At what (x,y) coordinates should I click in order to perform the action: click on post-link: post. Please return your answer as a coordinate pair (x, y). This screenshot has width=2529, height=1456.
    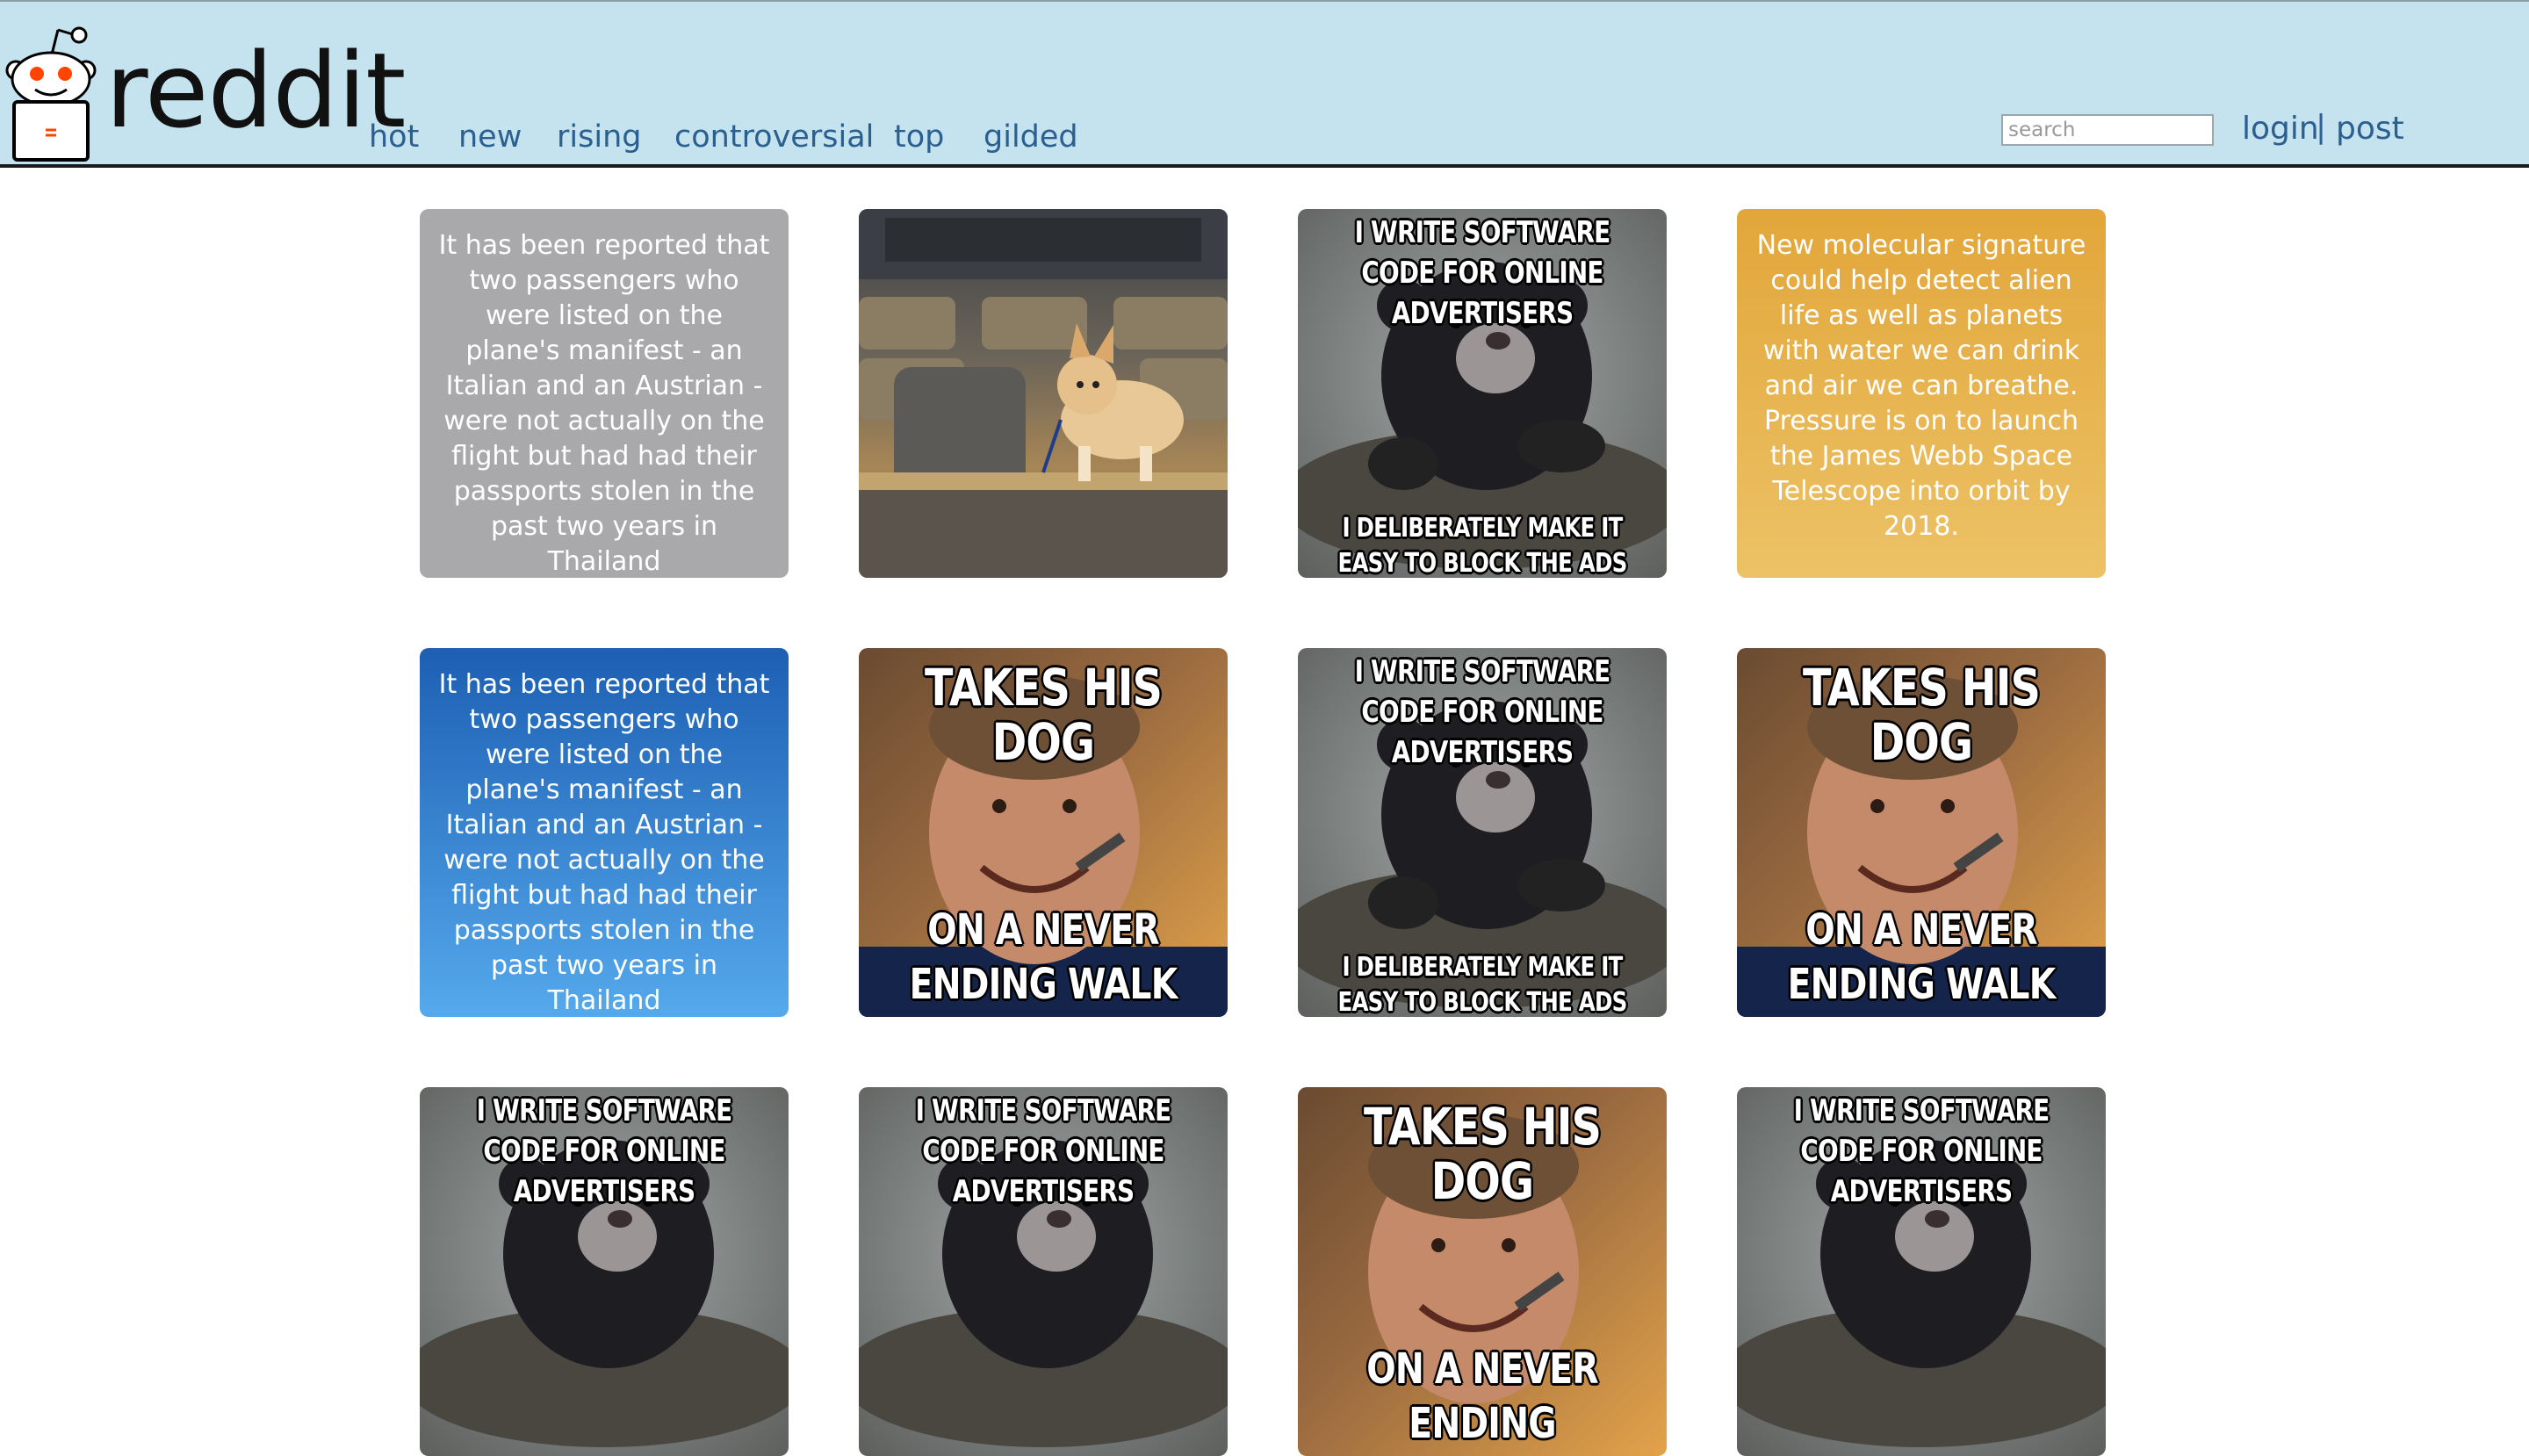
    Looking at the image, I should click on (2370, 129).